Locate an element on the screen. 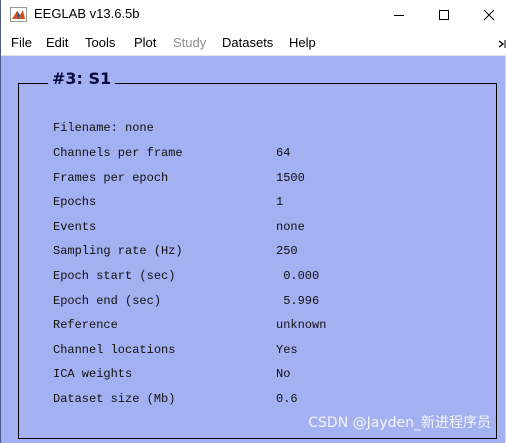  info-label-channels: Channels per frame is located at coordinates (118, 153).